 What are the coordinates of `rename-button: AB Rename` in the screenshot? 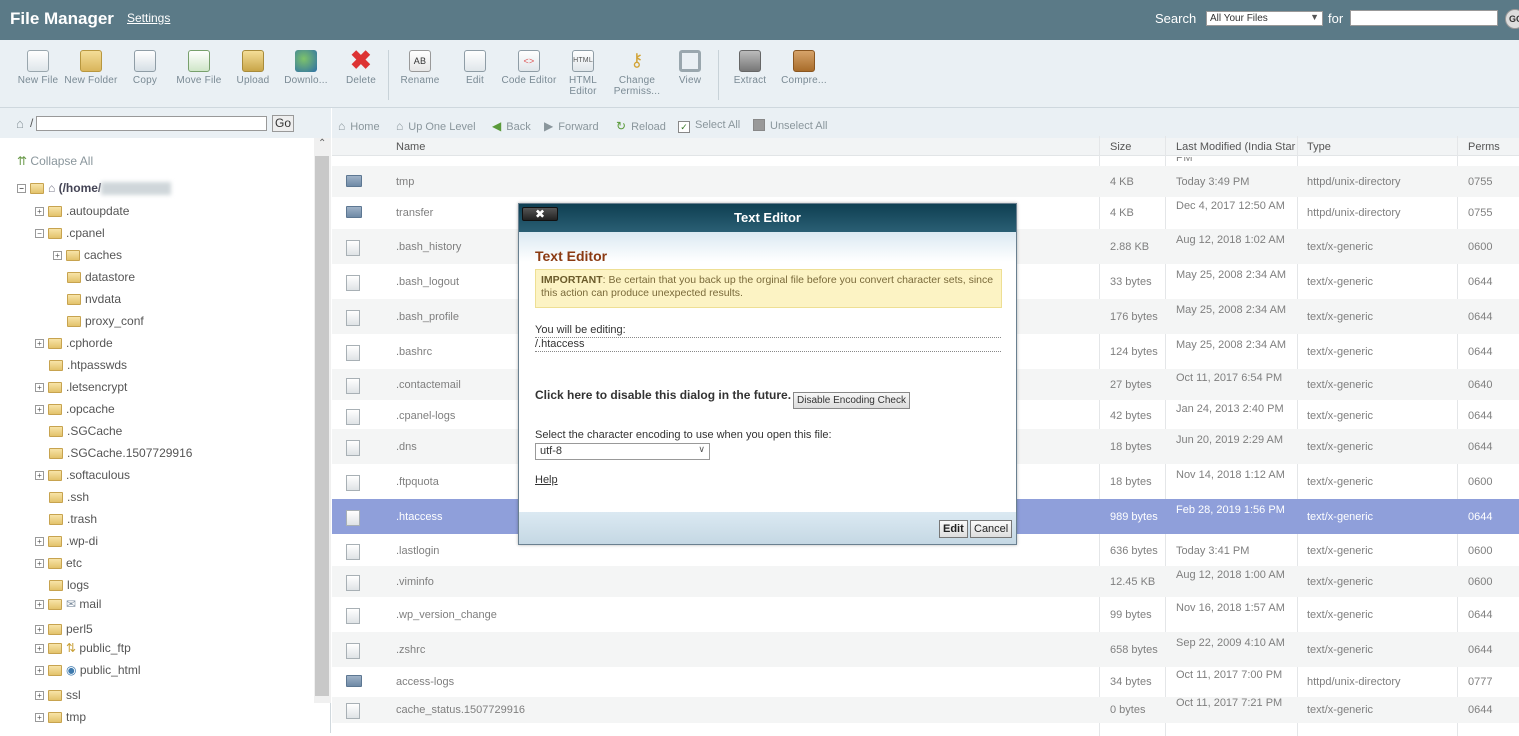 It's located at (420, 68).